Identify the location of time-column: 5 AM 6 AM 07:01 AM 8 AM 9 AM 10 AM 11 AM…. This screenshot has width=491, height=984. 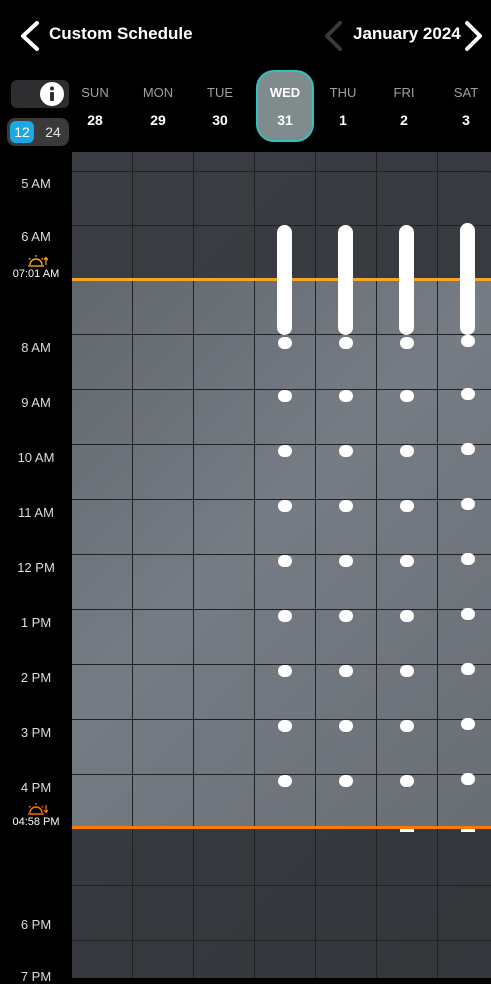
(36, 568).